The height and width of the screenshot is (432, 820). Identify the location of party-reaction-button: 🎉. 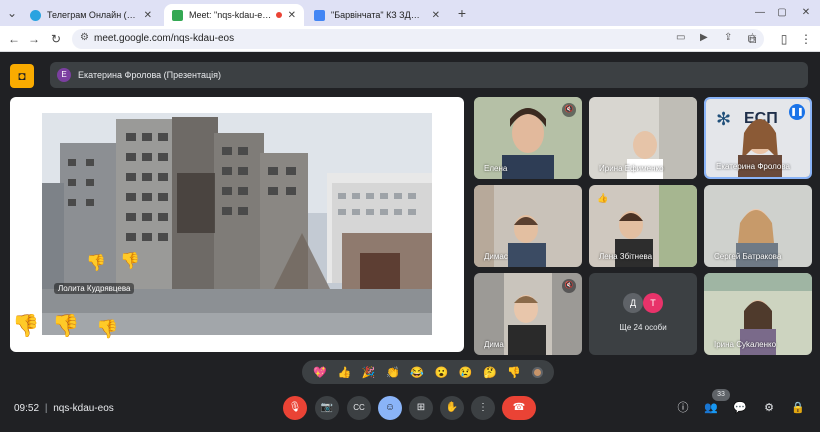
(369, 372).